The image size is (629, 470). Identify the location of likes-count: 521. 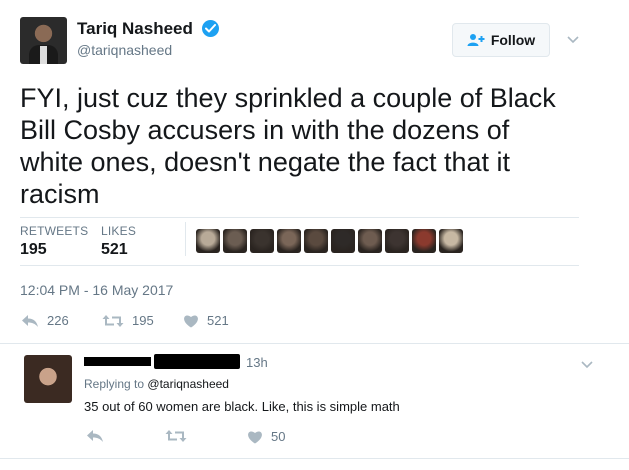
(114, 249).